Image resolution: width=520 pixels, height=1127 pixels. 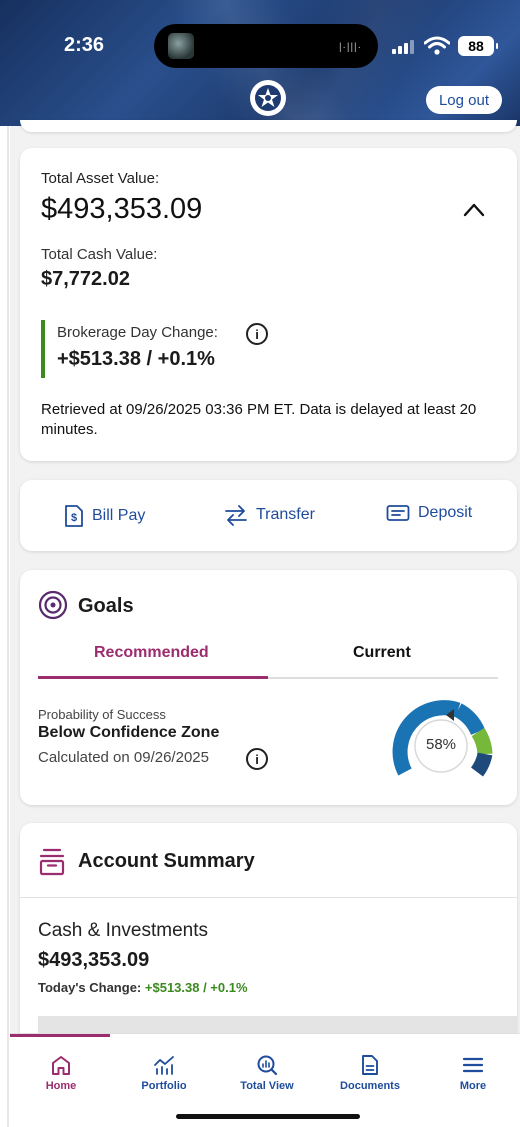 What do you see at coordinates (473, 1086) in the screenshot?
I see `nav-more-label: More` at bounding box center [473, 1086].